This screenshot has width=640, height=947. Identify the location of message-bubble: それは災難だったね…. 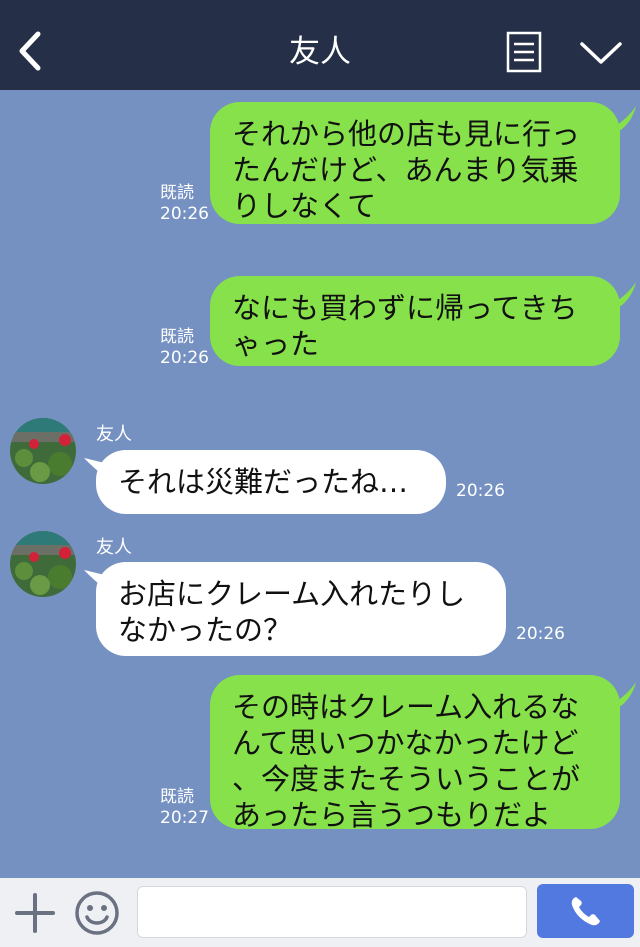
(271, 482).